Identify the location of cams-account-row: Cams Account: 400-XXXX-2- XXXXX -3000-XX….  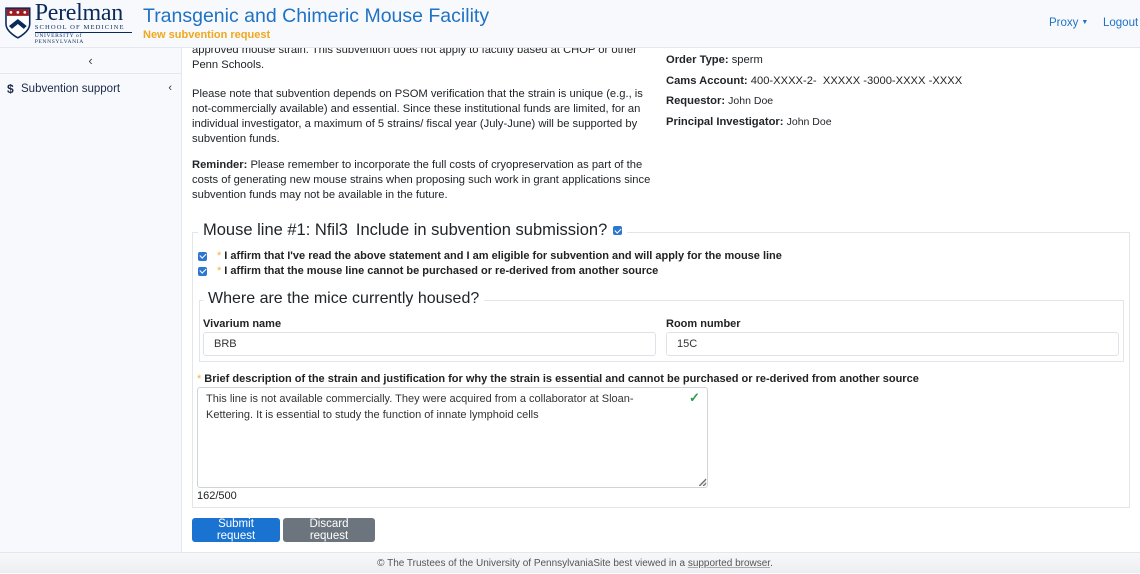
(814, 85).